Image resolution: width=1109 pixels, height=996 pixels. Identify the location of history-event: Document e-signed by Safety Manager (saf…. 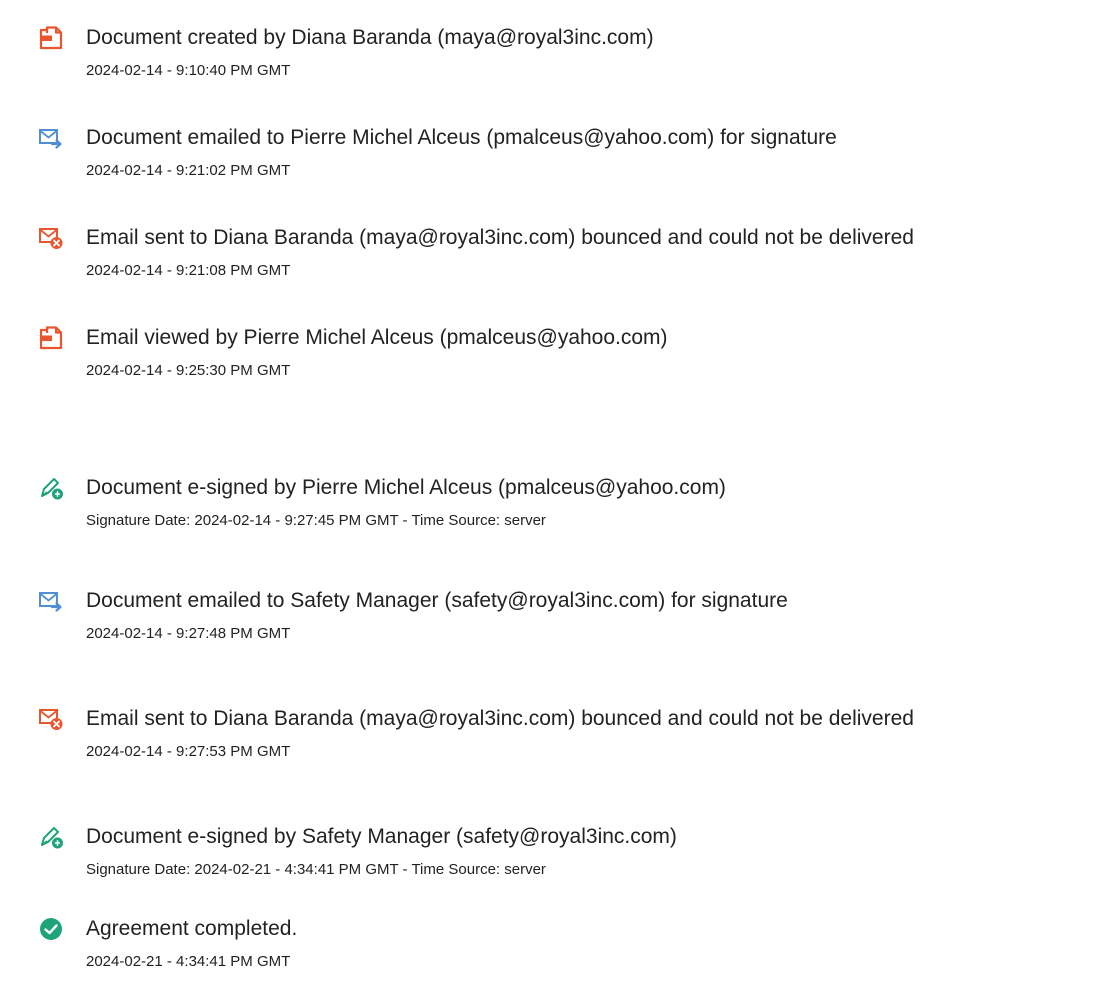
(554, 859).